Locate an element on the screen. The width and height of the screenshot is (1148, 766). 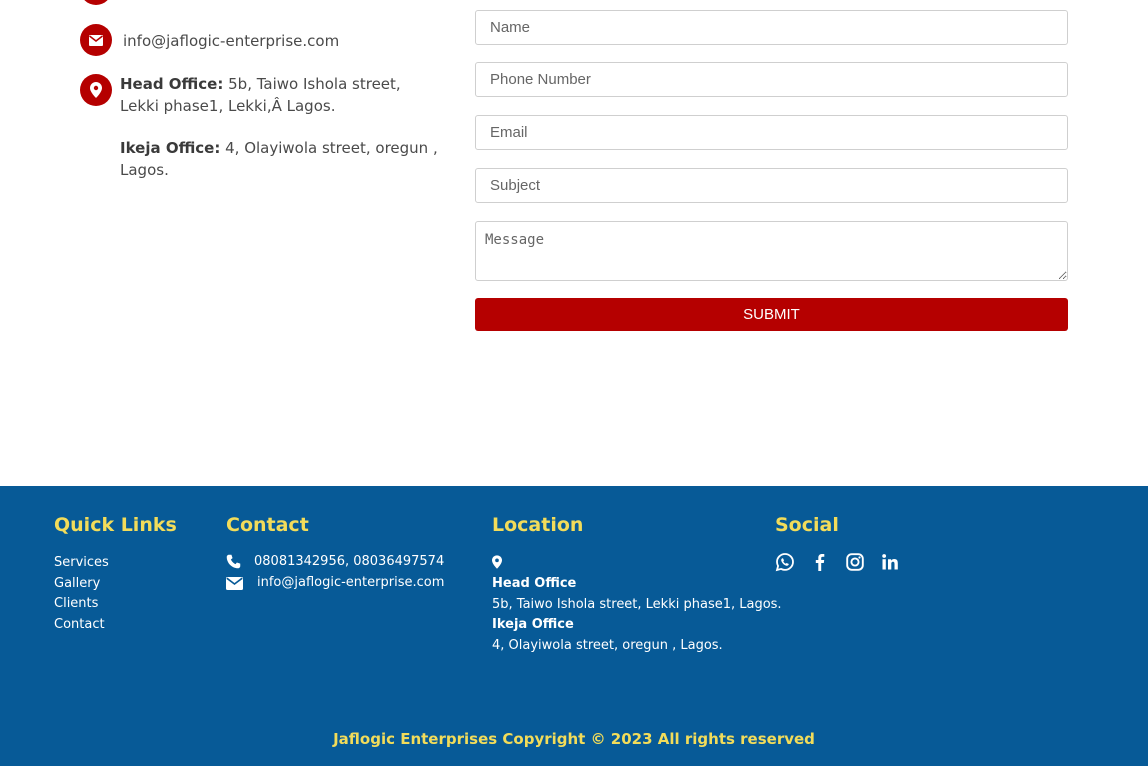
location-heading: Location is located at coordinates (538, 525).